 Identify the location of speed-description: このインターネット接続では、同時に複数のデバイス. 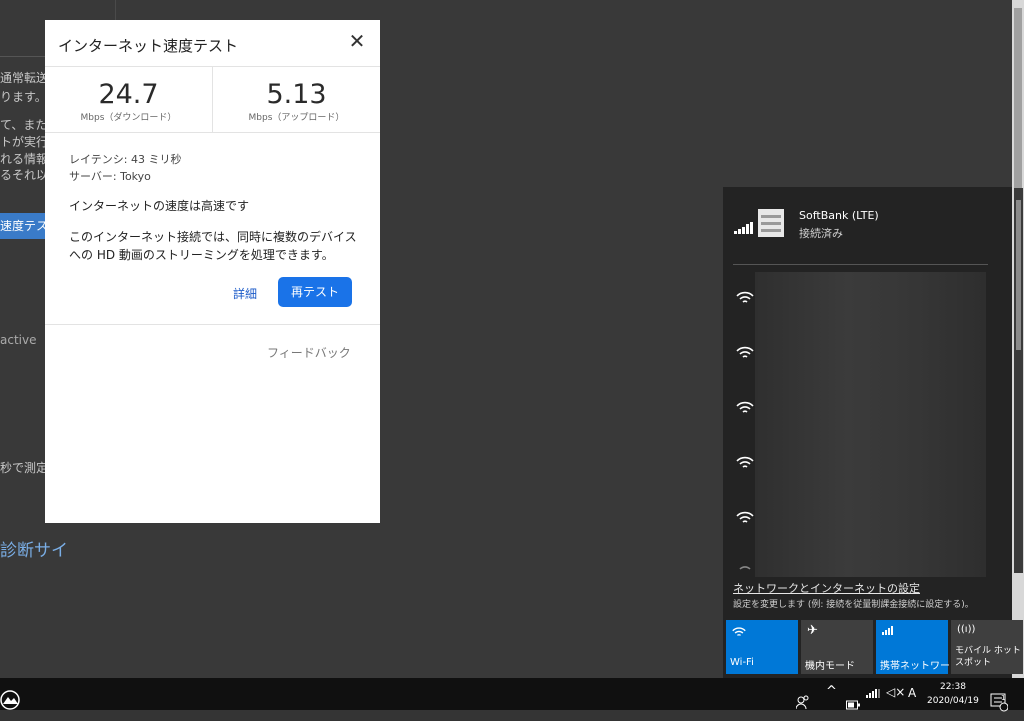
(213, 237).